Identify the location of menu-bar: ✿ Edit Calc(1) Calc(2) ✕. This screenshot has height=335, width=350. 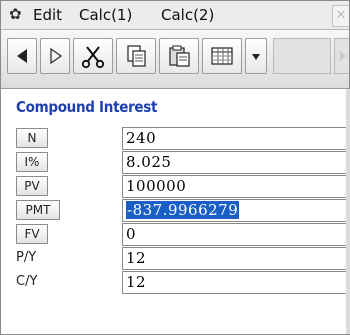
(175, 15).